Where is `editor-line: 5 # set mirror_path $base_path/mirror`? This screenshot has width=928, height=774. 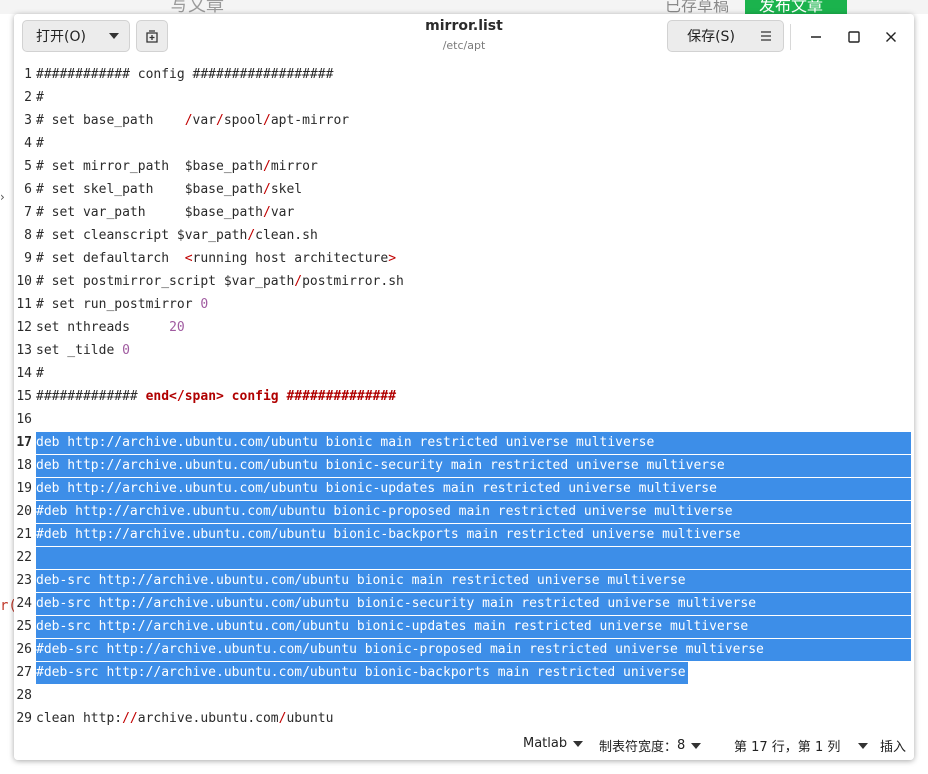 editor-line: 5 # set mirror_path $base_path/mirror is located at coordinates (464, 166).